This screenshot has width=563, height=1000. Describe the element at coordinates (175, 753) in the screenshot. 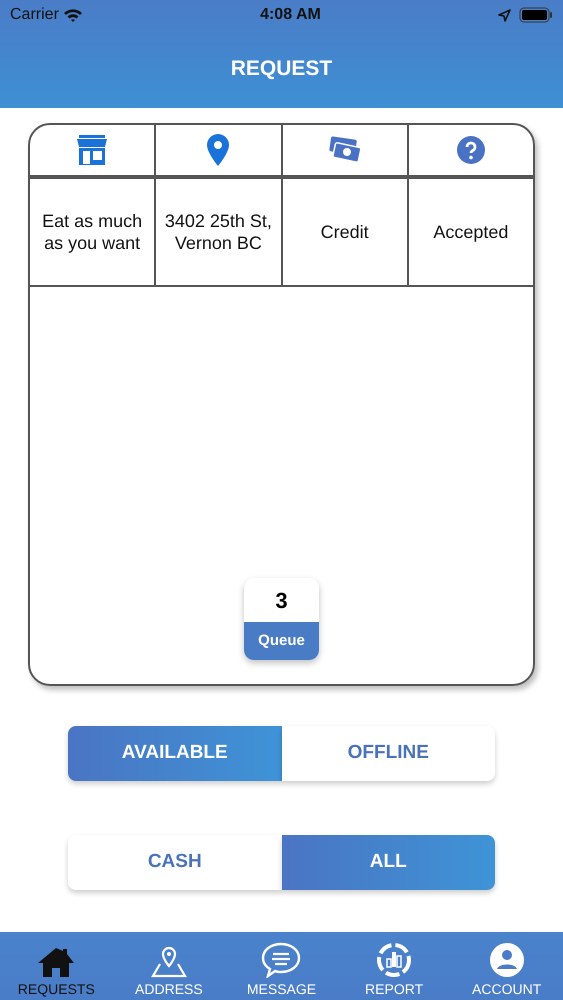

I see `toggle-option: AVAILABLE` at that location.